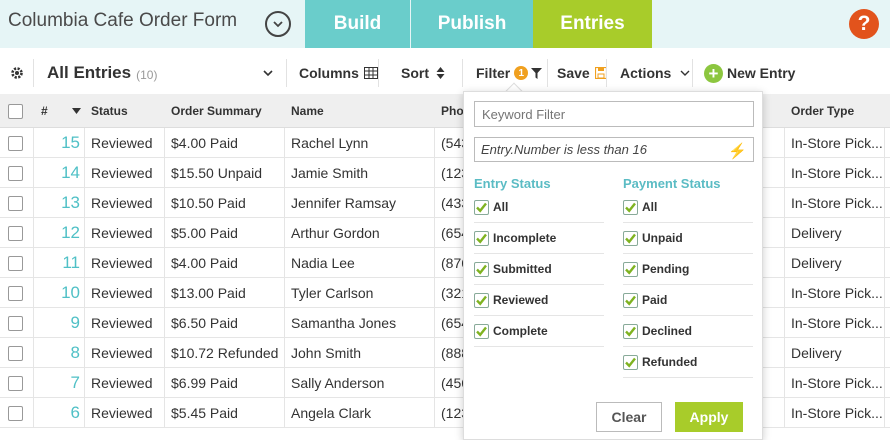  What do you see at coordinates (60, 323) in the screenshot?
I see `entry-number: 9` at bounding box center [60, 323].